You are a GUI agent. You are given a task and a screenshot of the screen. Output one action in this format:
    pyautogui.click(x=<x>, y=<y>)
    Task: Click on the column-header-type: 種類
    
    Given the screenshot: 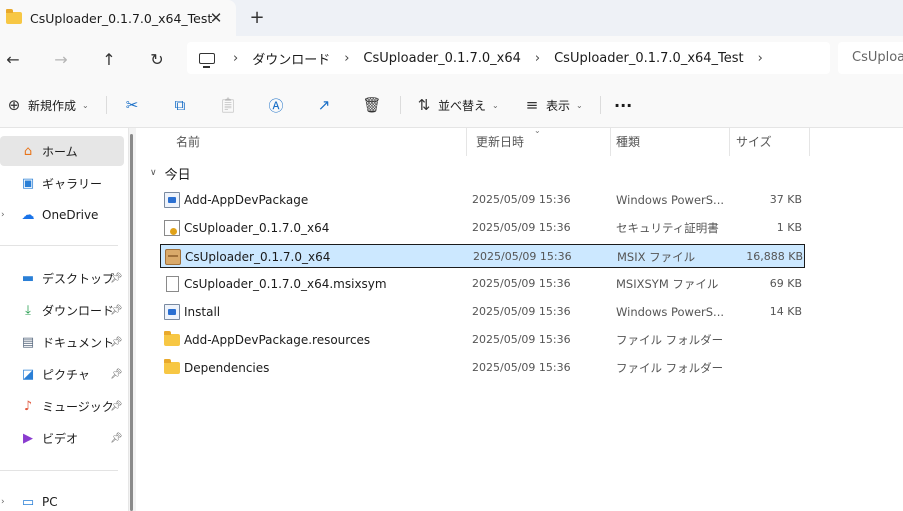 What is the action you would take?
    pyautogui.click(x=666, y=142)
    